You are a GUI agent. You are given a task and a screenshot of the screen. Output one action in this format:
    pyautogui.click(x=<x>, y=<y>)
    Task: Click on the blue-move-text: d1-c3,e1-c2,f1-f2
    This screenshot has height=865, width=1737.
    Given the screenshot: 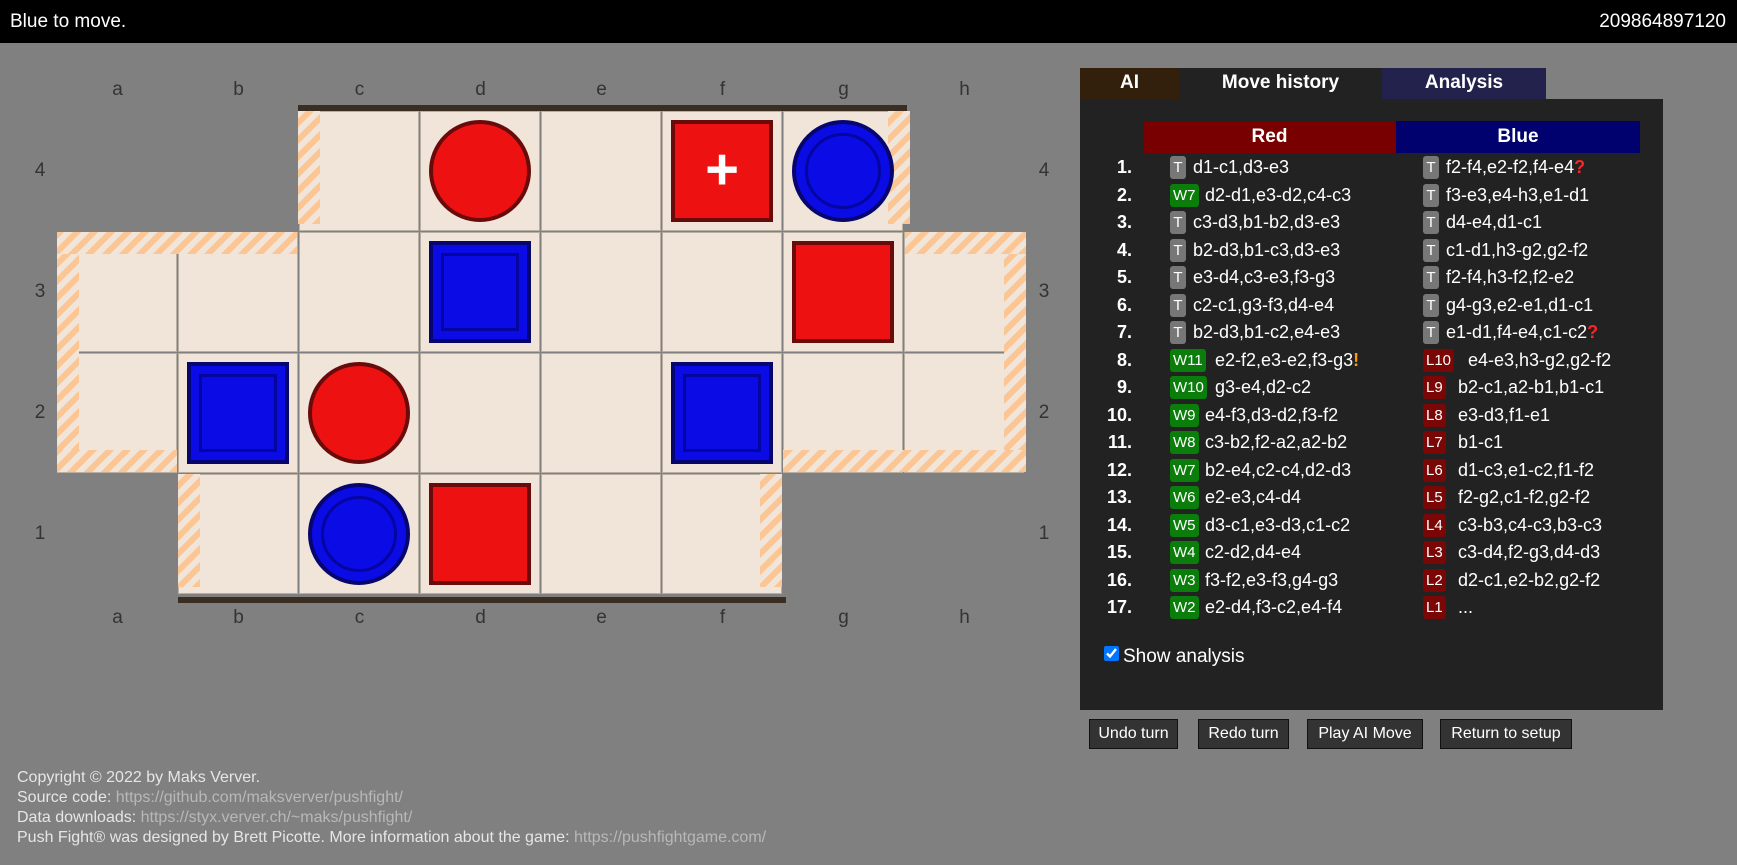 What is the action you would take?
    pyautogui.click(x=1526, y=470)
    